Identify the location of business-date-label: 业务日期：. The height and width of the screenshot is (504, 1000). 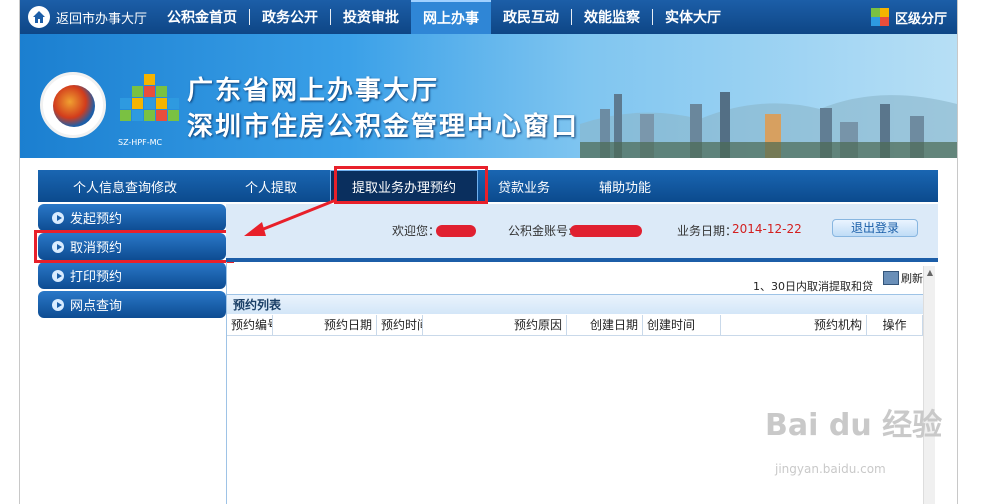
(707, 231).